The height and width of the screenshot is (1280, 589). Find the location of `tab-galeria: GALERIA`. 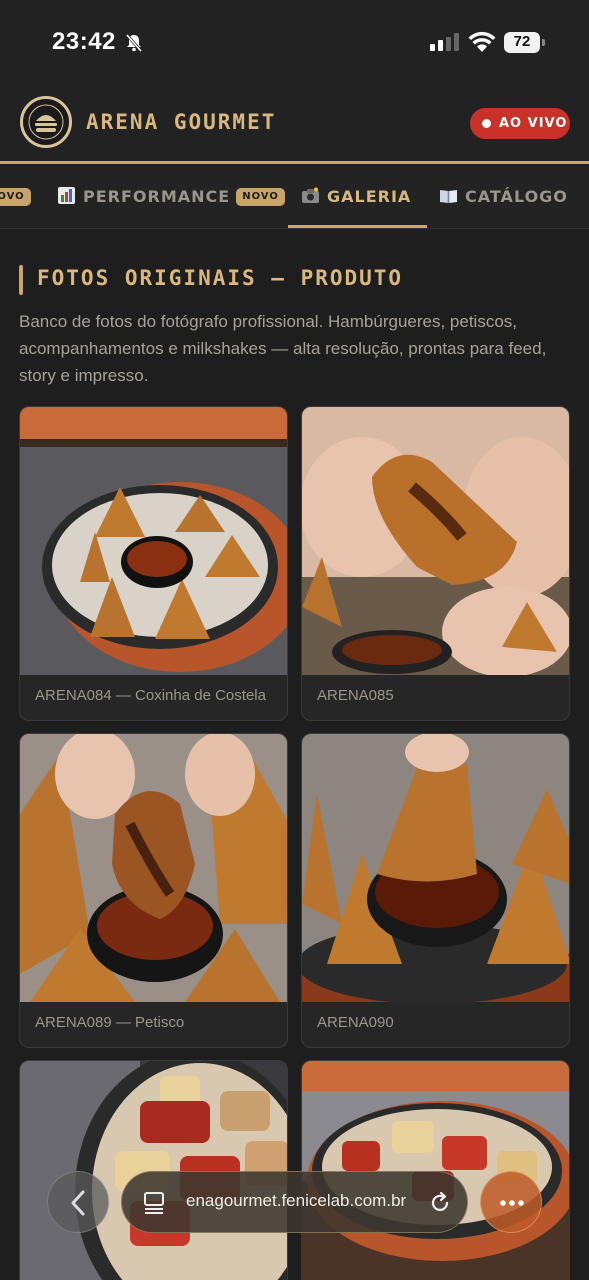

tab-galeria: GALERIA is located at coordinates (357, 197).